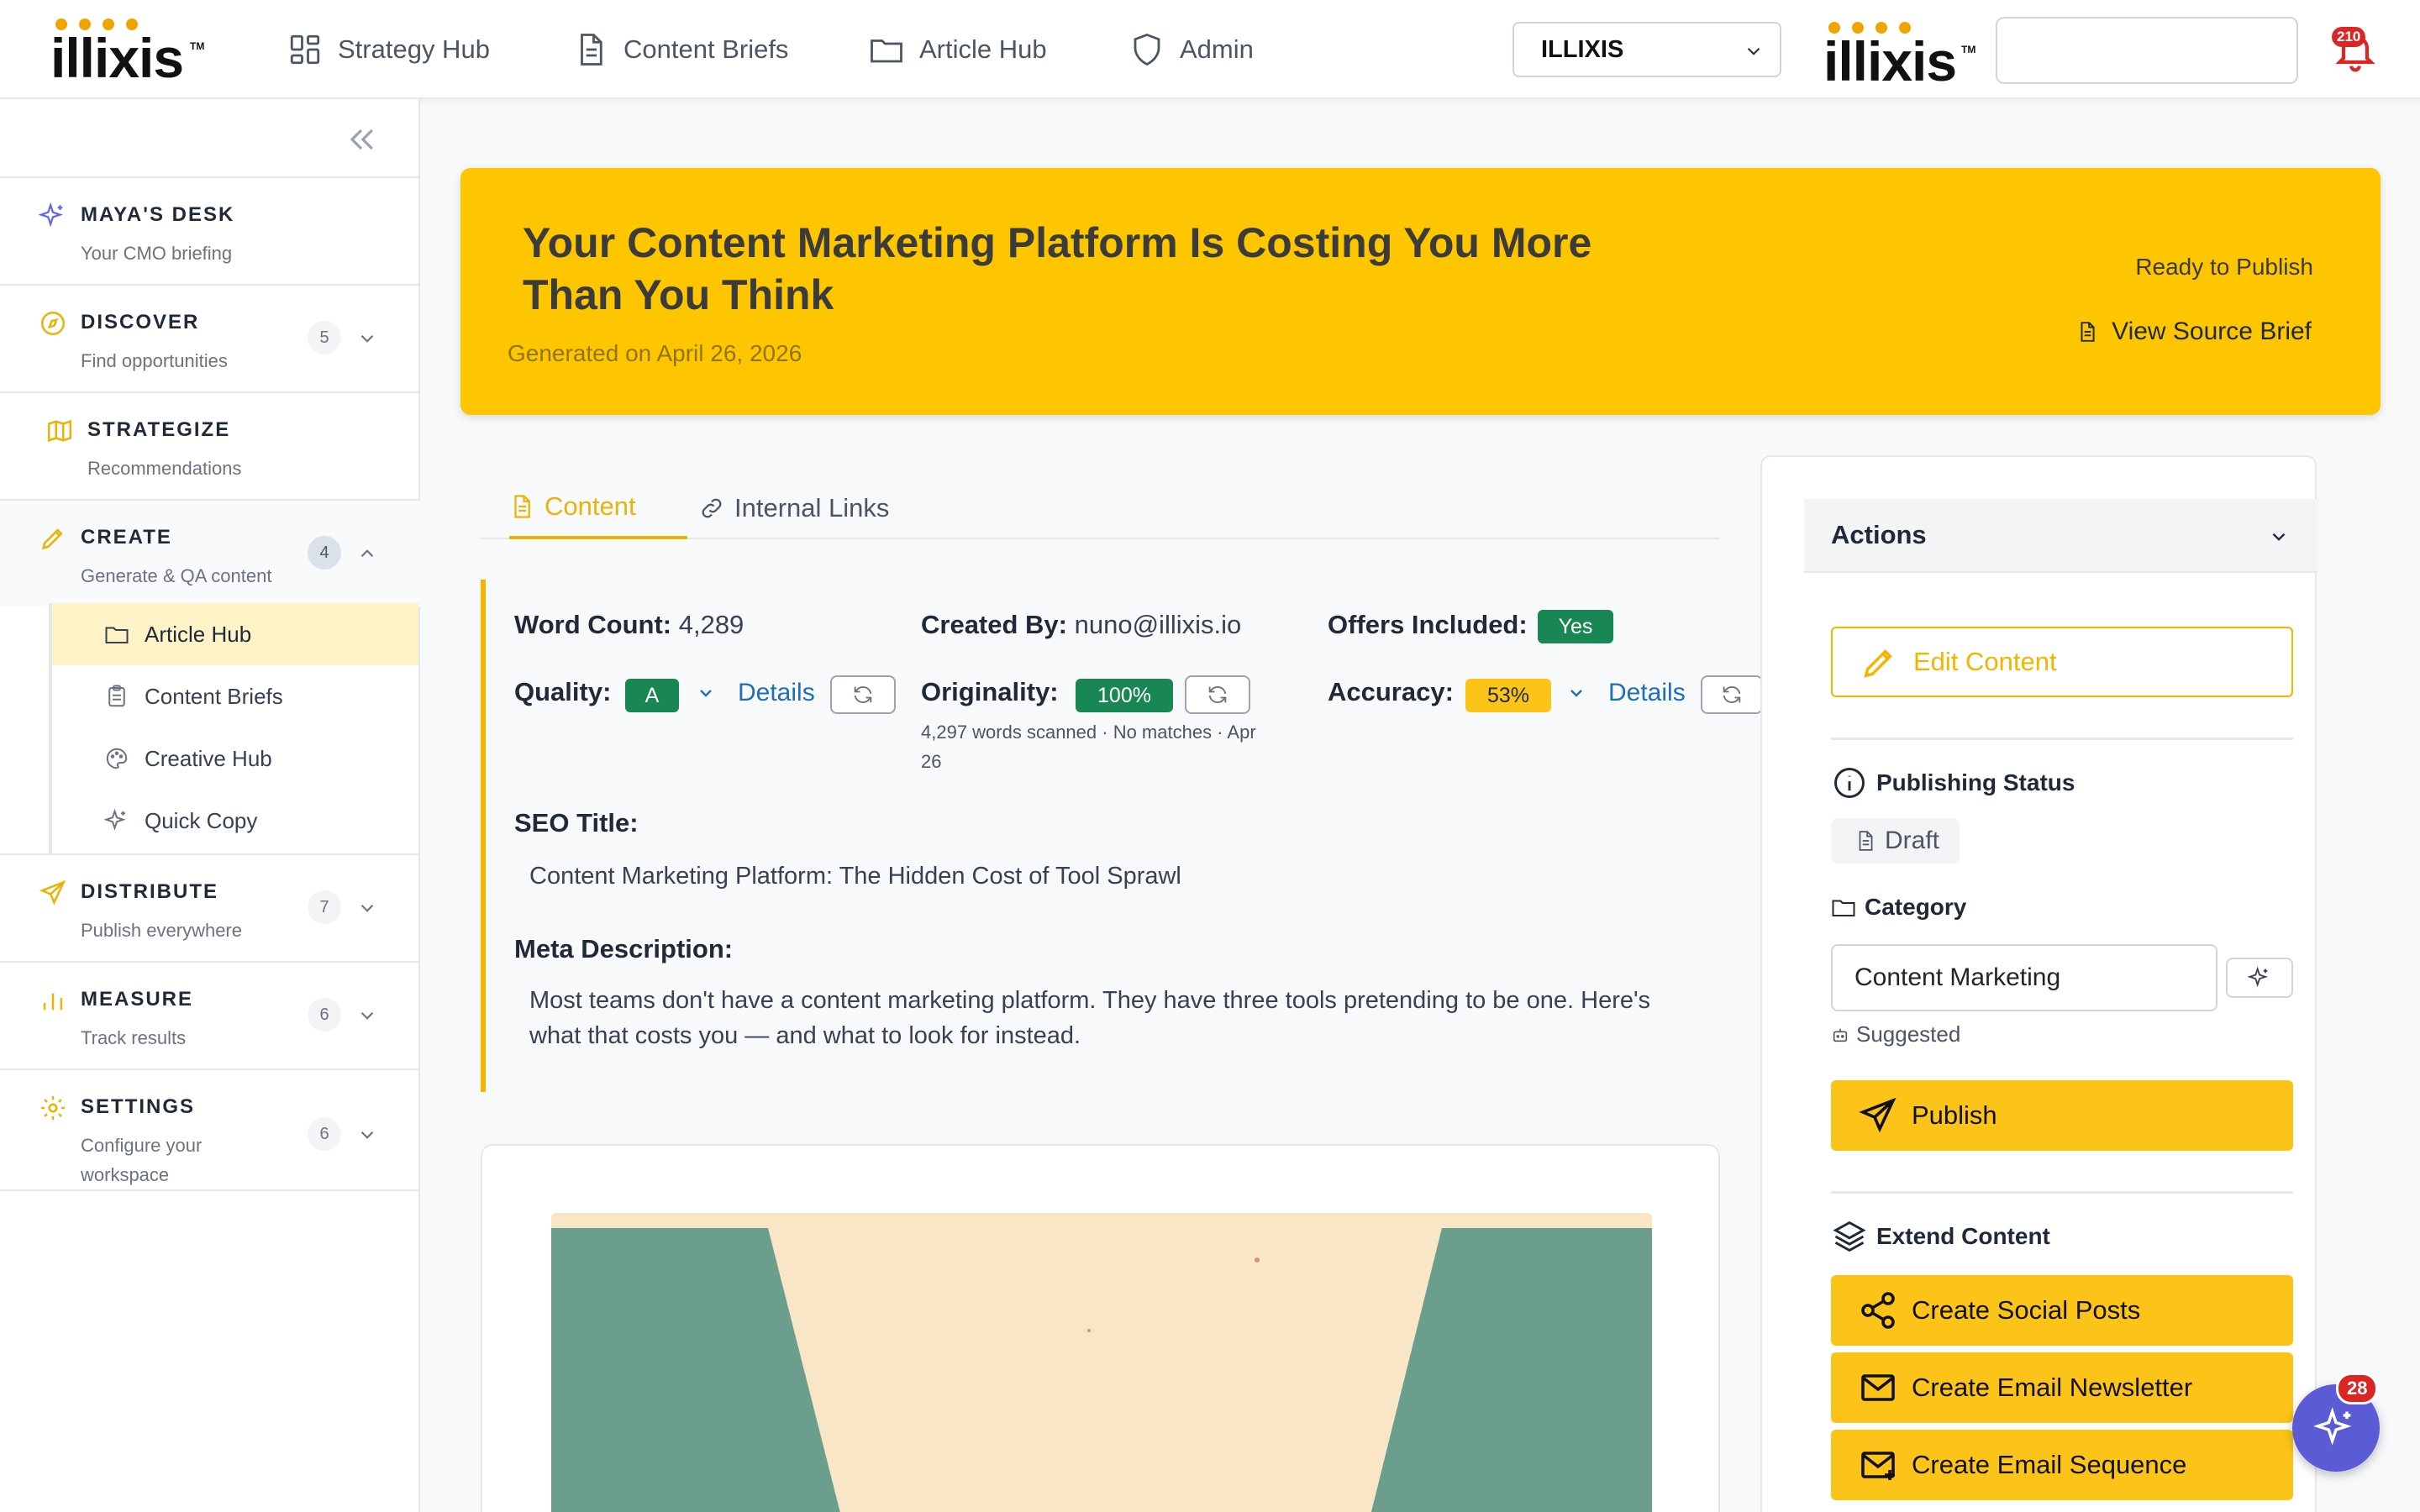 The image size is (2420, 1512). Describe the element at coordinates (1217, 694) in the screenshot. I see `originality-refresh-button` at that location.